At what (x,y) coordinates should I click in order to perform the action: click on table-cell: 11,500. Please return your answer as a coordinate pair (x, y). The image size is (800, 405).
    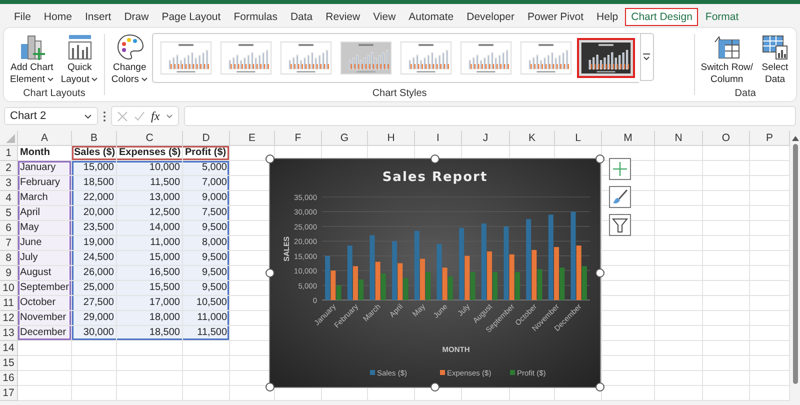
    Looking at the image, I should click on (206, 333).